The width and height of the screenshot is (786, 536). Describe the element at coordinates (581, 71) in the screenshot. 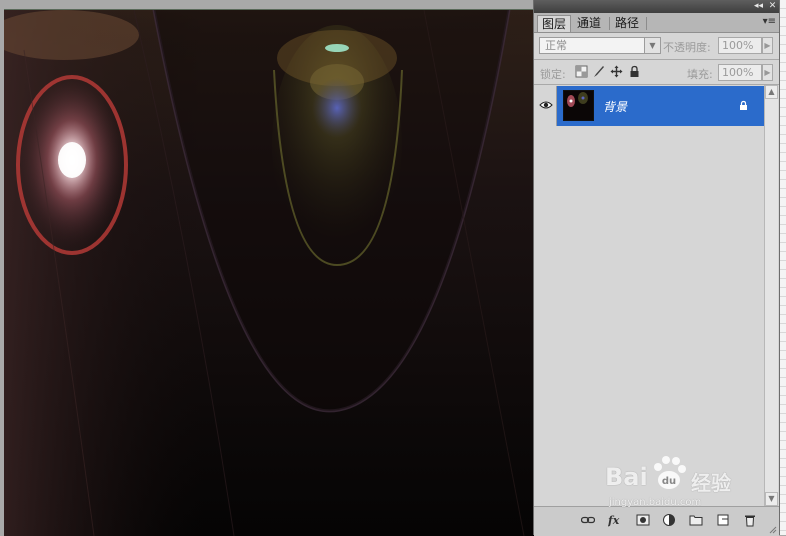

I see `lock-transparent-pixels-icon` at that location.